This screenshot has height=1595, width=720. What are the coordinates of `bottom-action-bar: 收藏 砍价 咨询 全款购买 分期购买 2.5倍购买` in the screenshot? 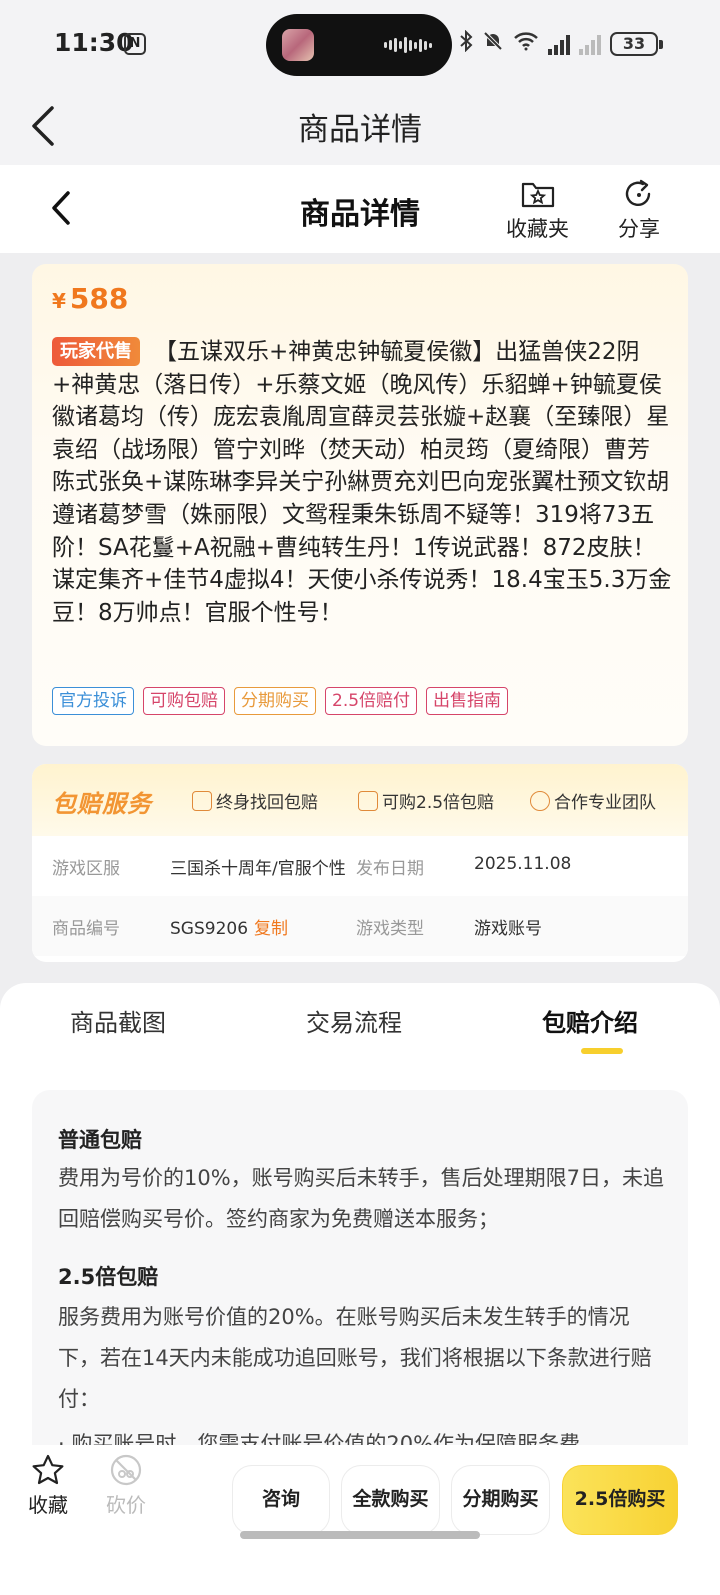 It's located at (360, 1500).